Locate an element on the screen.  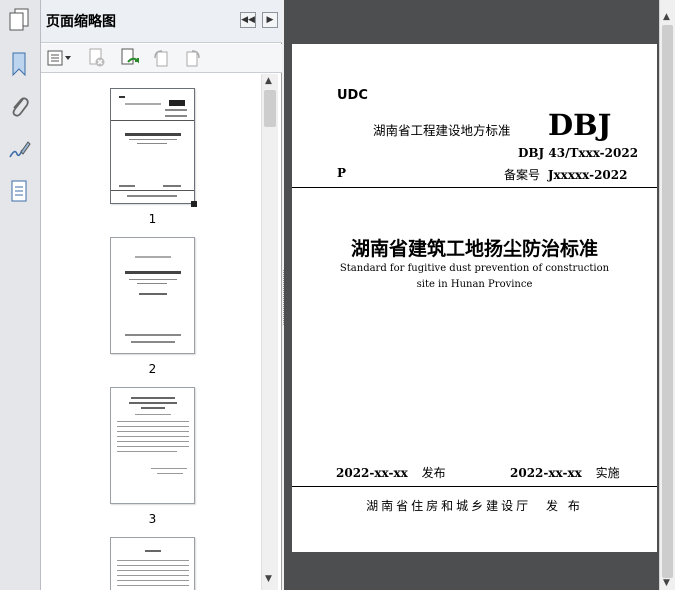
udc-label: UDC is located at coordinates (352, 95).